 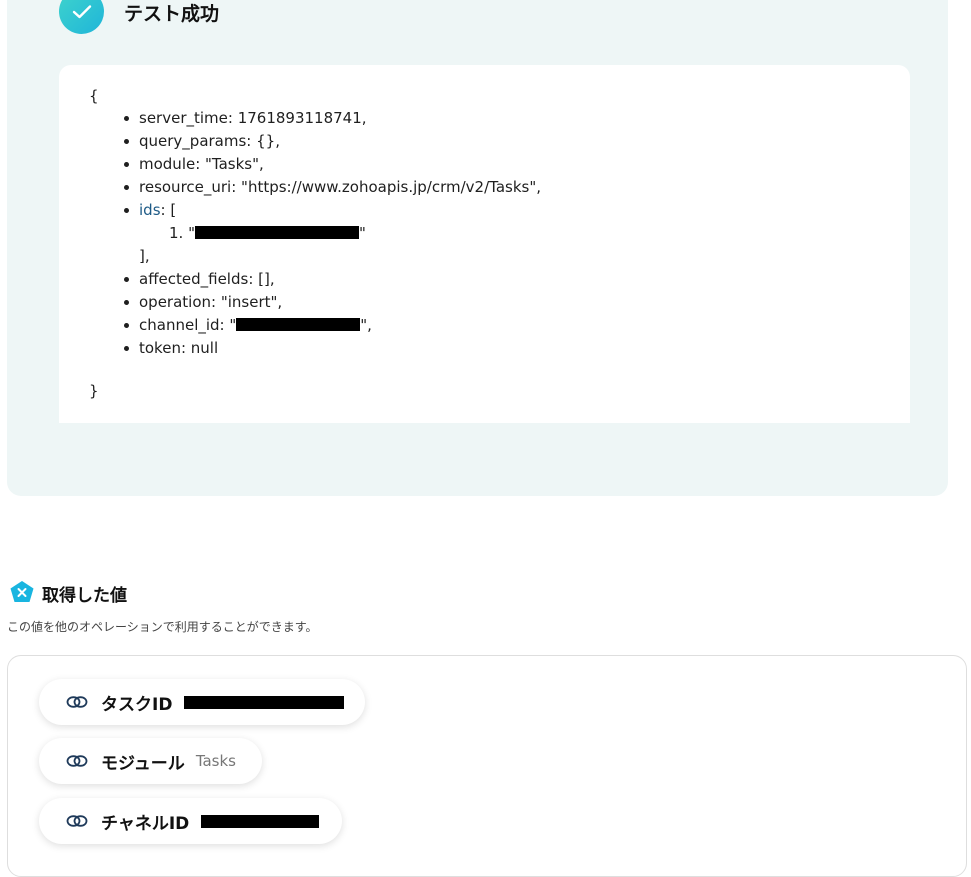 What do you see at coordinates (144, 256) in the screenshot?
I see `json-ids-close: ],` at bounding box center [144, 256].